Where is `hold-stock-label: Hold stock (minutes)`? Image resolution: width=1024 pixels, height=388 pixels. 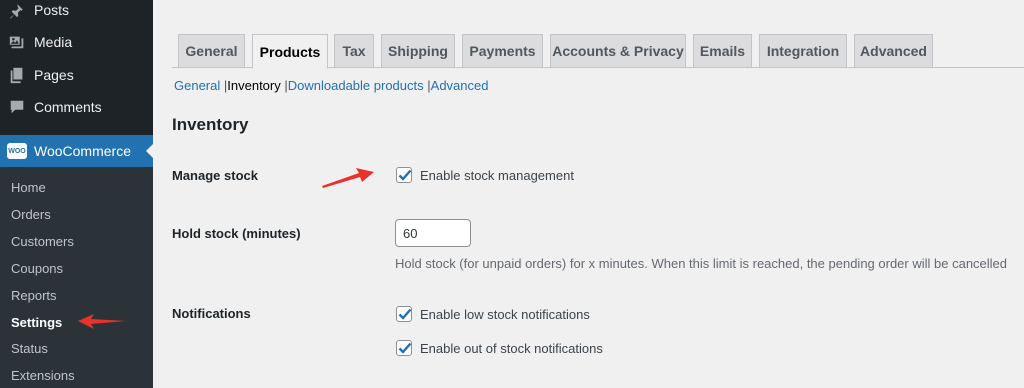
hold-stock-label: Hold stock (minutes) is located at coordinates (236, 233).